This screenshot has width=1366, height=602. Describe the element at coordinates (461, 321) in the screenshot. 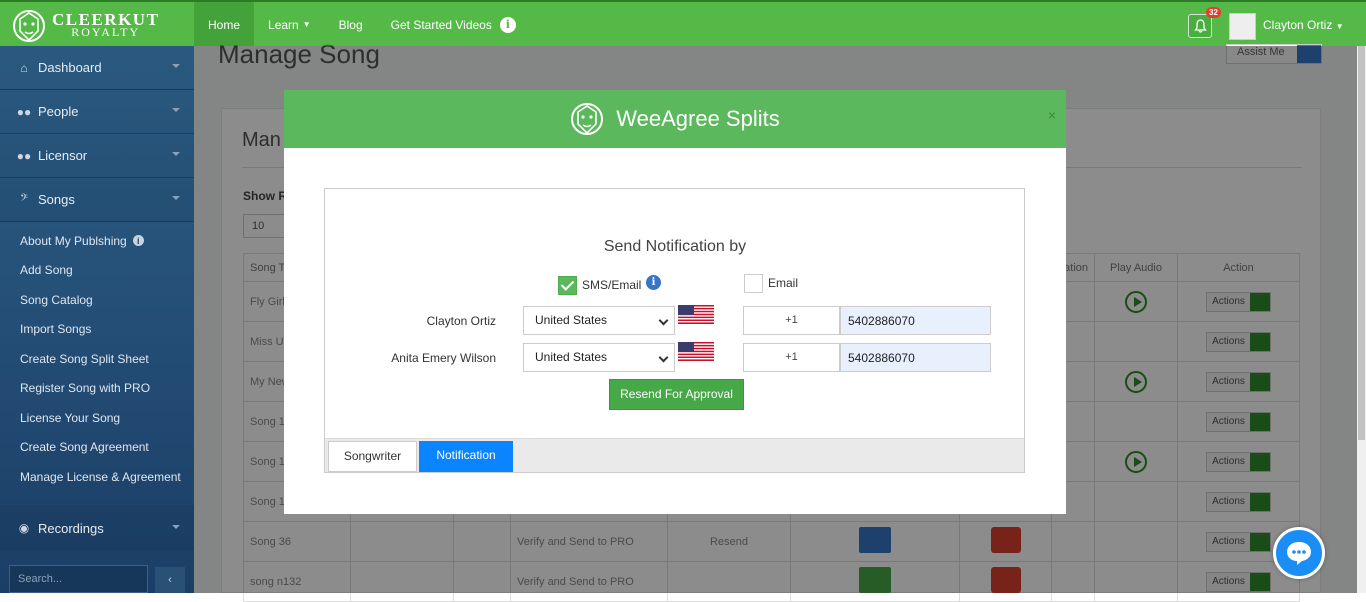

I see `person-name: Clayton Ortiz` at that location.